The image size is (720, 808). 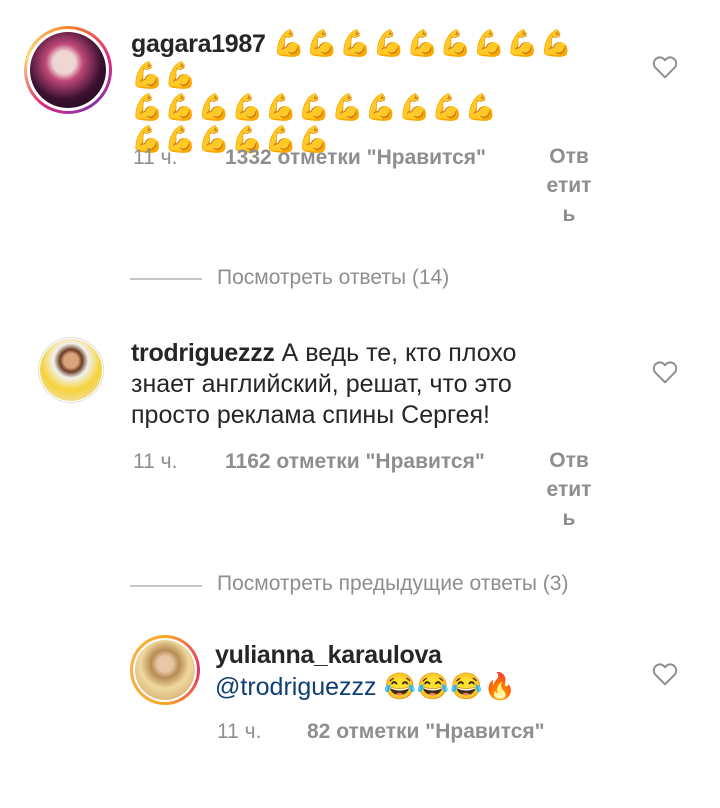 I want to click on comment-body: знает английский, решат, что это, so click(x=321, y=384).